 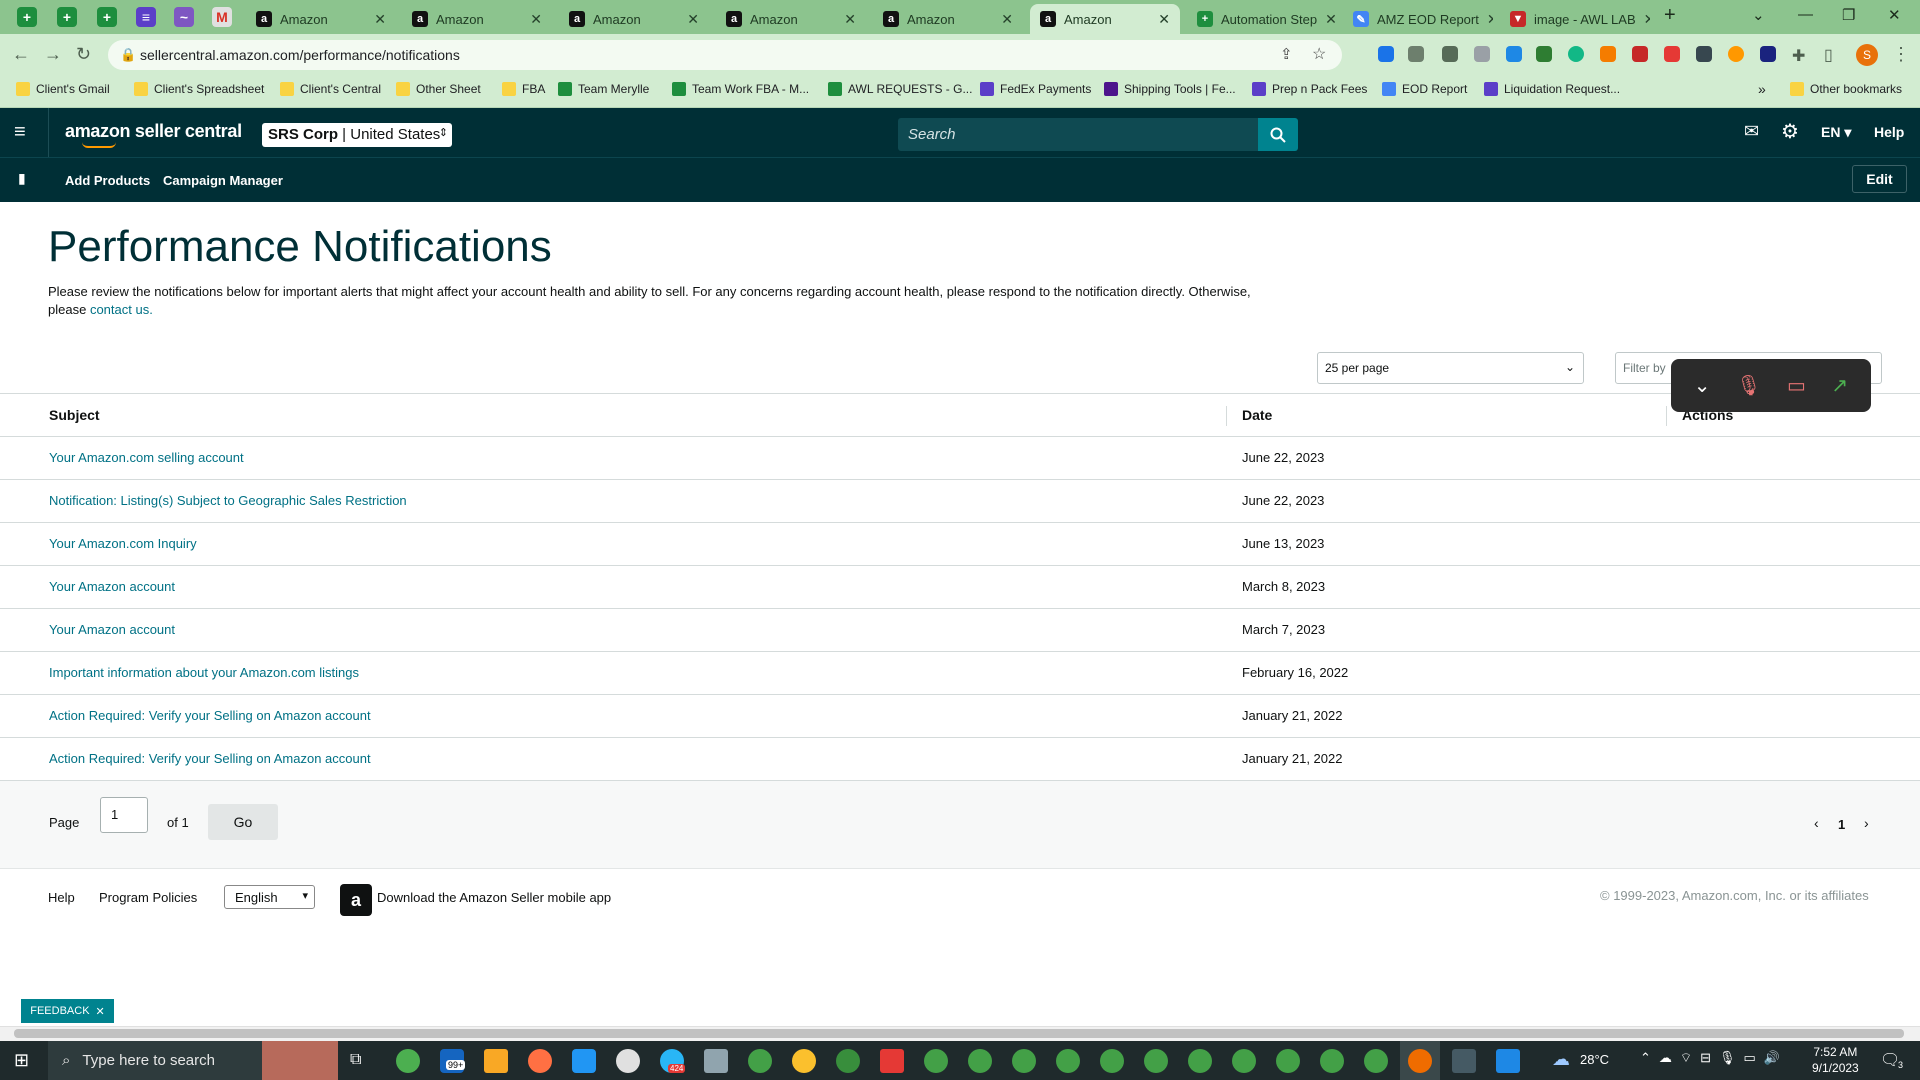 I want to click on prev-page-icon: ‹, so click(x=1816, y=823).